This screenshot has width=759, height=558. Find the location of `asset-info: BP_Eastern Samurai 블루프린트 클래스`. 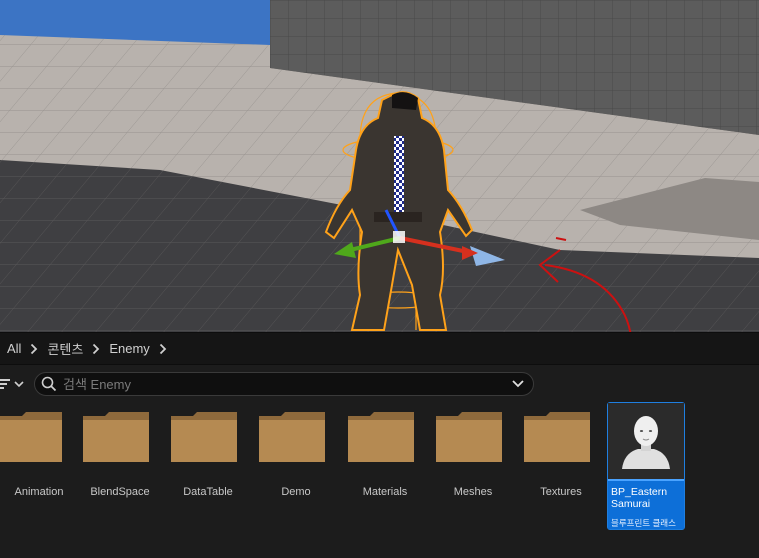

asset-info: BP_Eastern Samurai 블루프린트 클래스 is located at coordinates (646, 505).